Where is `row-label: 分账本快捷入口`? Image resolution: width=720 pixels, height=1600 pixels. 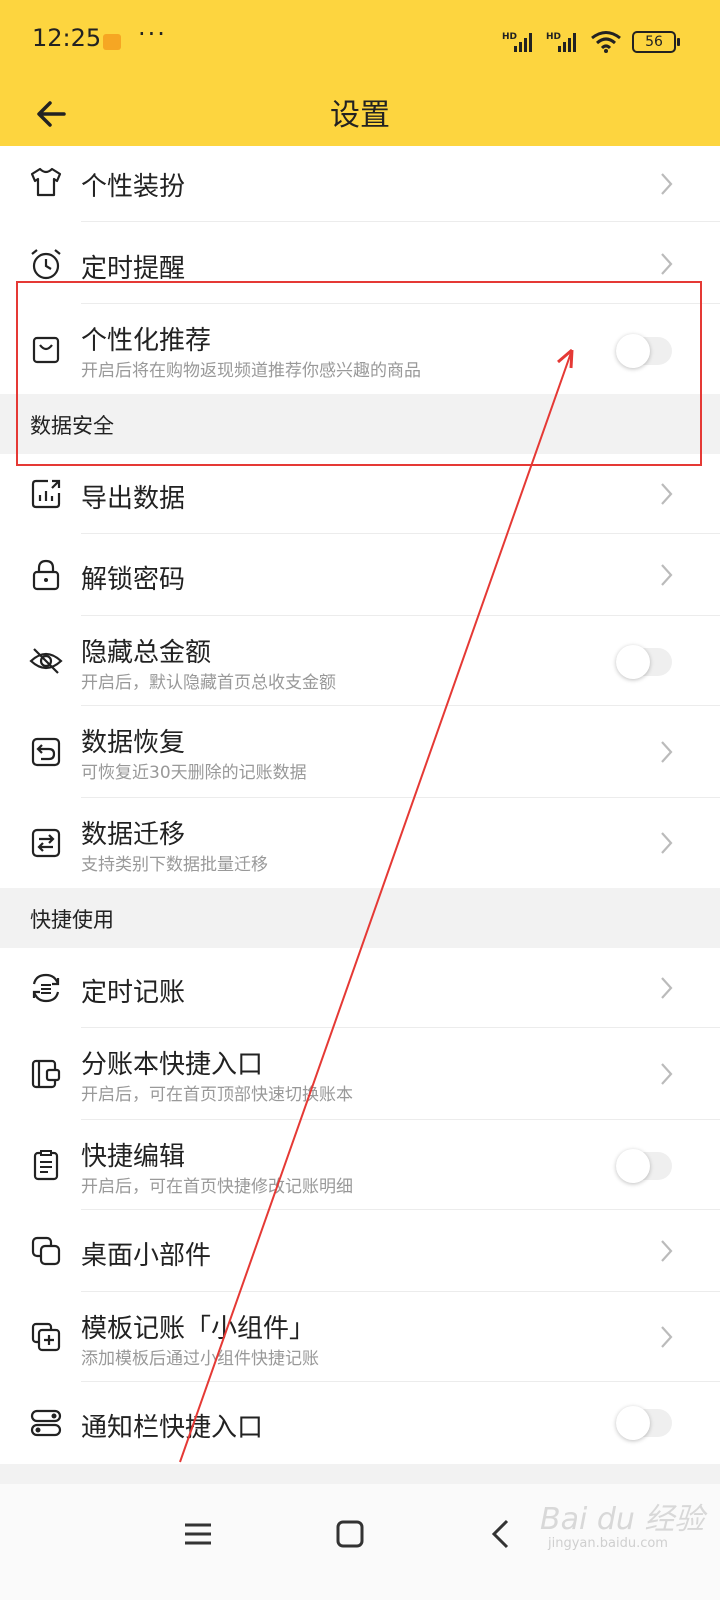 row-label: 分账本快捷入口 is located at coordinates (172, 1065).